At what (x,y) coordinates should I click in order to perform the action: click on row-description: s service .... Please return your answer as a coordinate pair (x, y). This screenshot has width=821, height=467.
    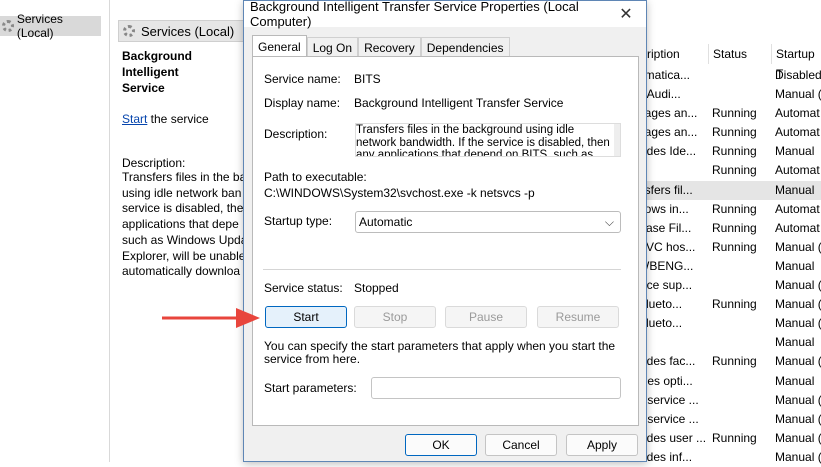
    Looking at the image, I should click on (668, 399).